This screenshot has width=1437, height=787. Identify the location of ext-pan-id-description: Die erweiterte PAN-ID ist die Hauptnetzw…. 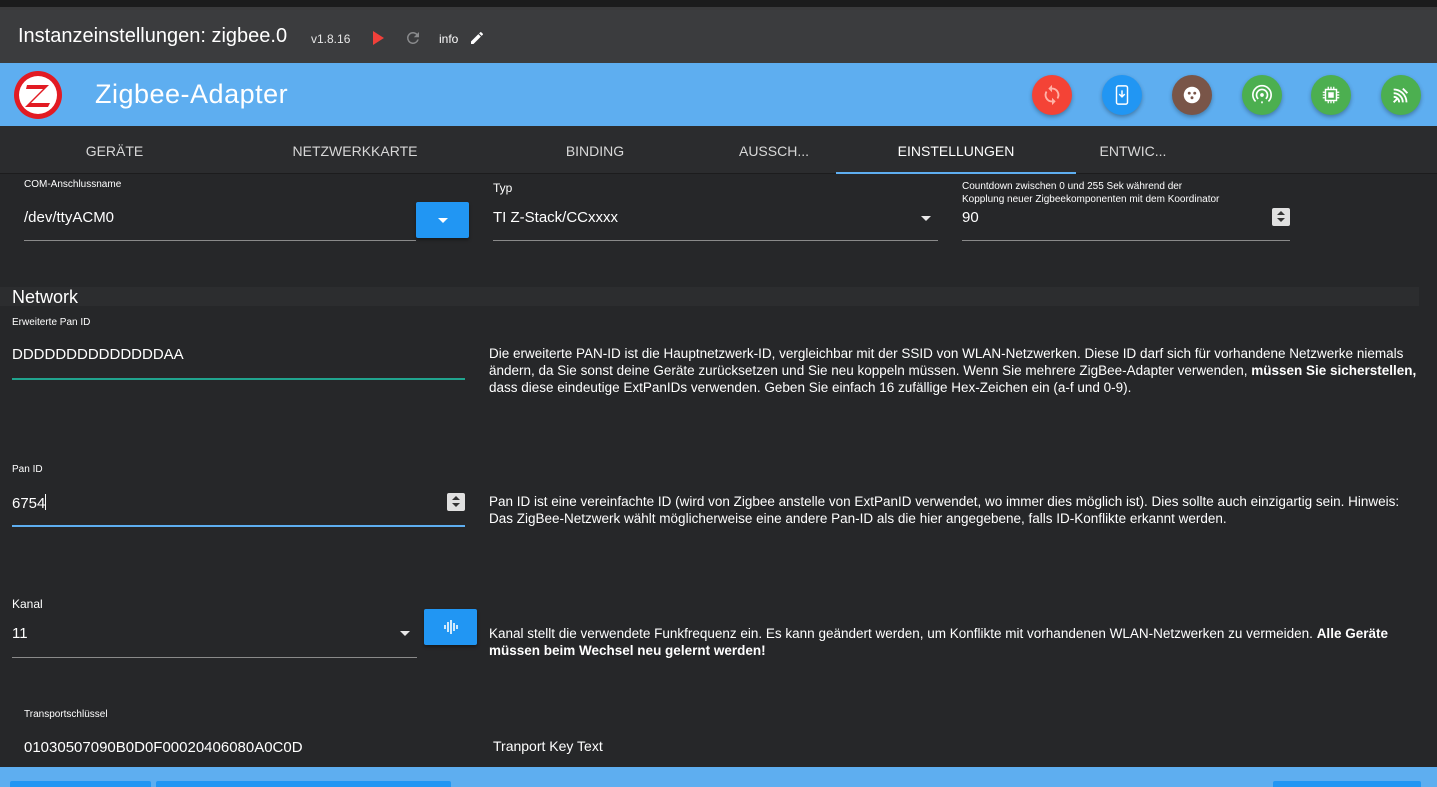
(954, 370).